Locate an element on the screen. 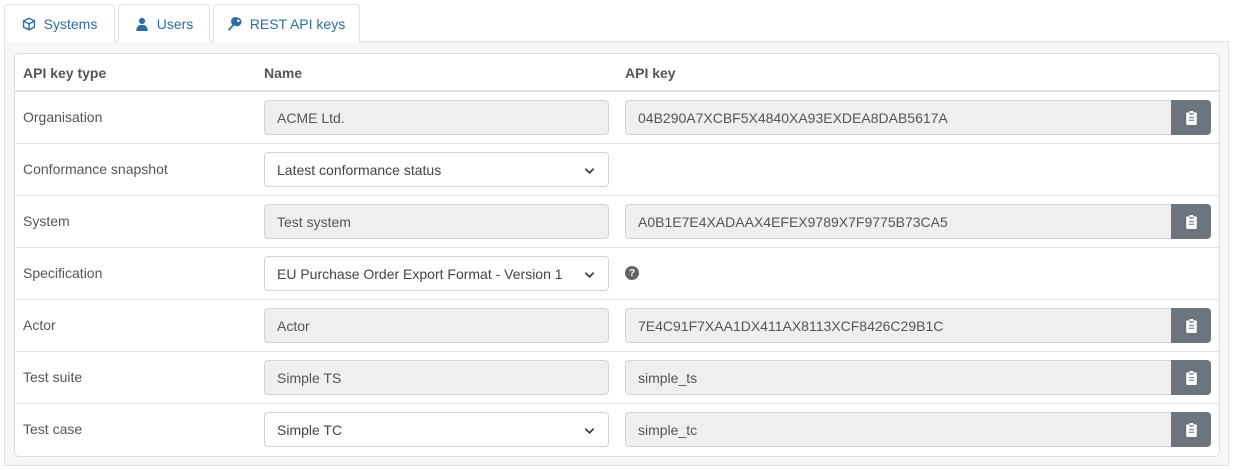 The height and width of the screenshot is (470, 1233). api-key-group: 7E4C91F7XAA1DX411AX8113XCF8426C29B1C is located at coordinates (918, 325).